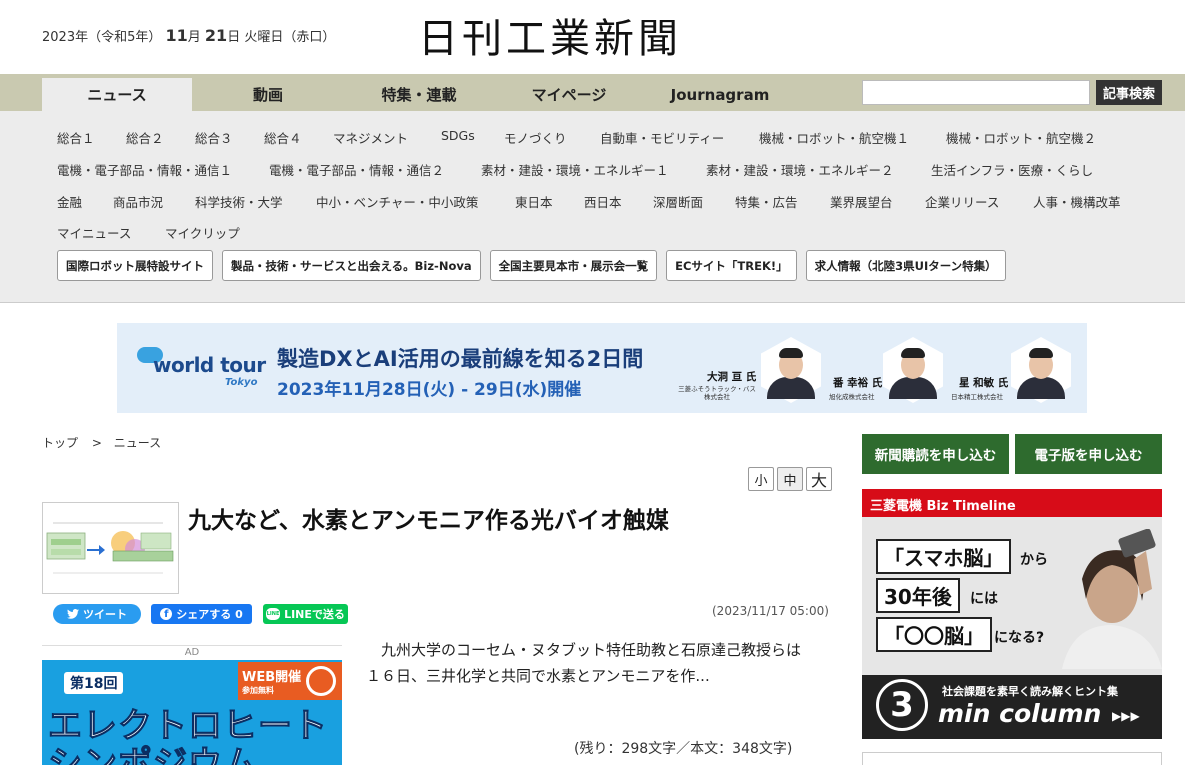 This screenshot has height=765, width=1185. Describe the element at coordinates (977, 397) in the screenshot. I see `speaker-company: 日本精工株式会社` at that location.